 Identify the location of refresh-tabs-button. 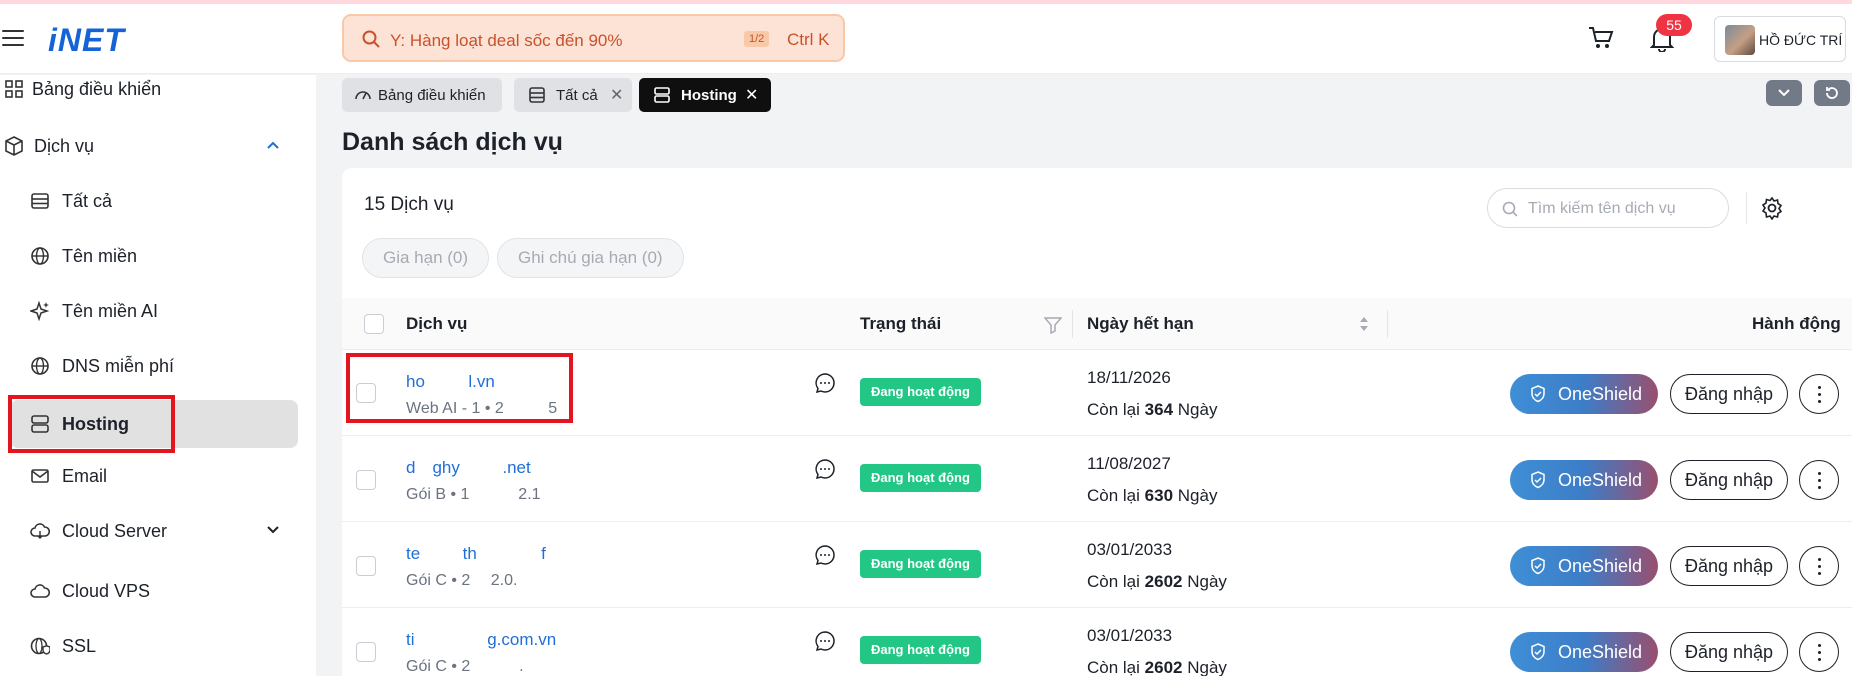
(1832, 93).